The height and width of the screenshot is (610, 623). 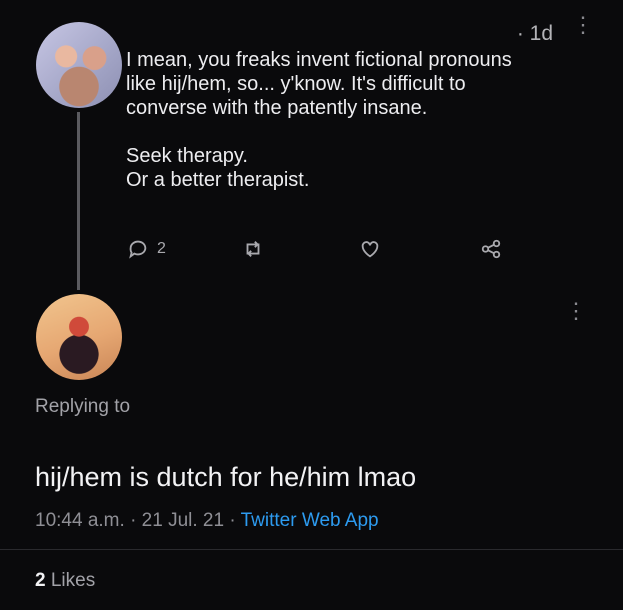 What do you see at coordinates (73, 580) in the screenshot?
I see `likes-label: Likes` at bounding box center [73, 580].